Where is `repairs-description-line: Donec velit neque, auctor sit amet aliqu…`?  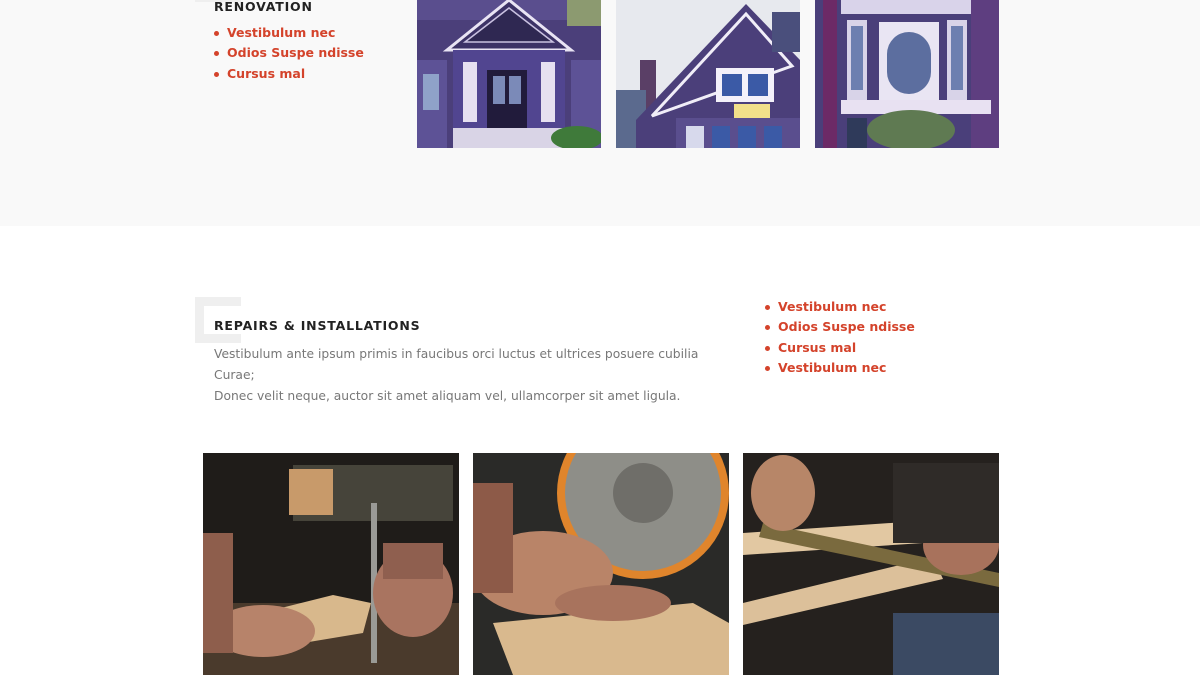 repairs-description-line: Donec velit neque, auctor sit amet aliqu… is located at coordinates (447, 396).